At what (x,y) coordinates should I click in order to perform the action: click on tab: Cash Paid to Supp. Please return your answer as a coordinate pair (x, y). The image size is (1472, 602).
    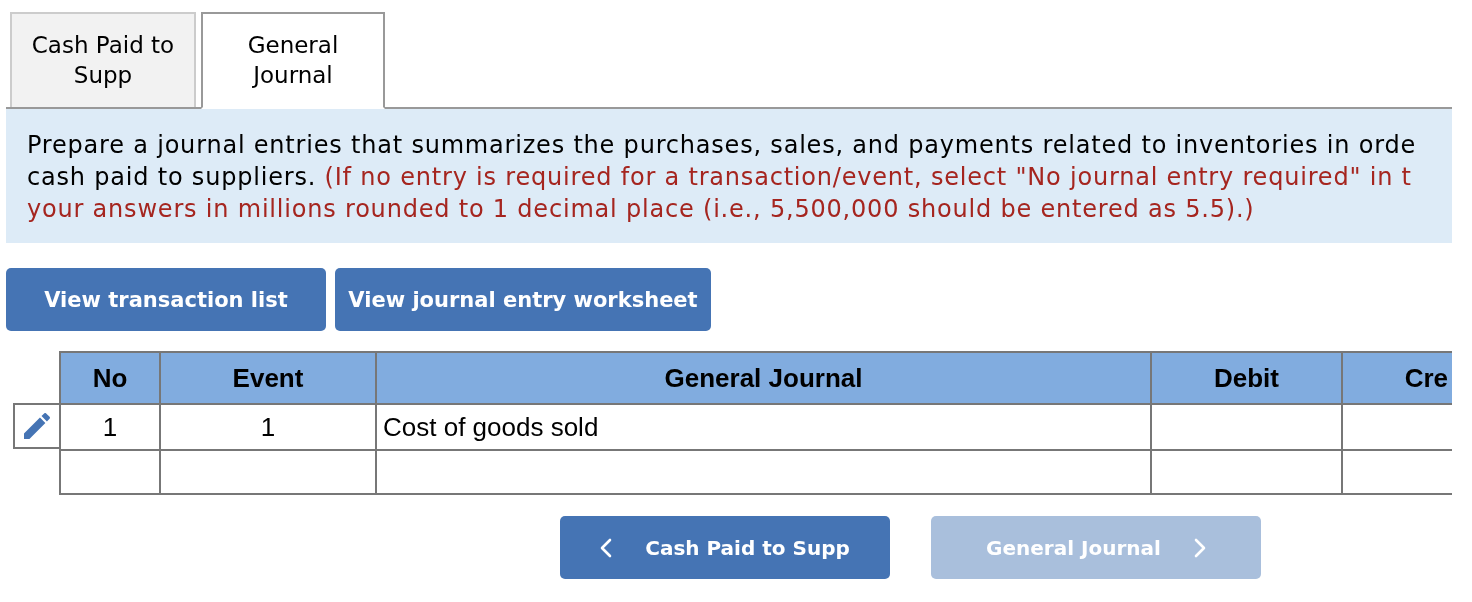
    Looking at the image, I should click on (103, 59).